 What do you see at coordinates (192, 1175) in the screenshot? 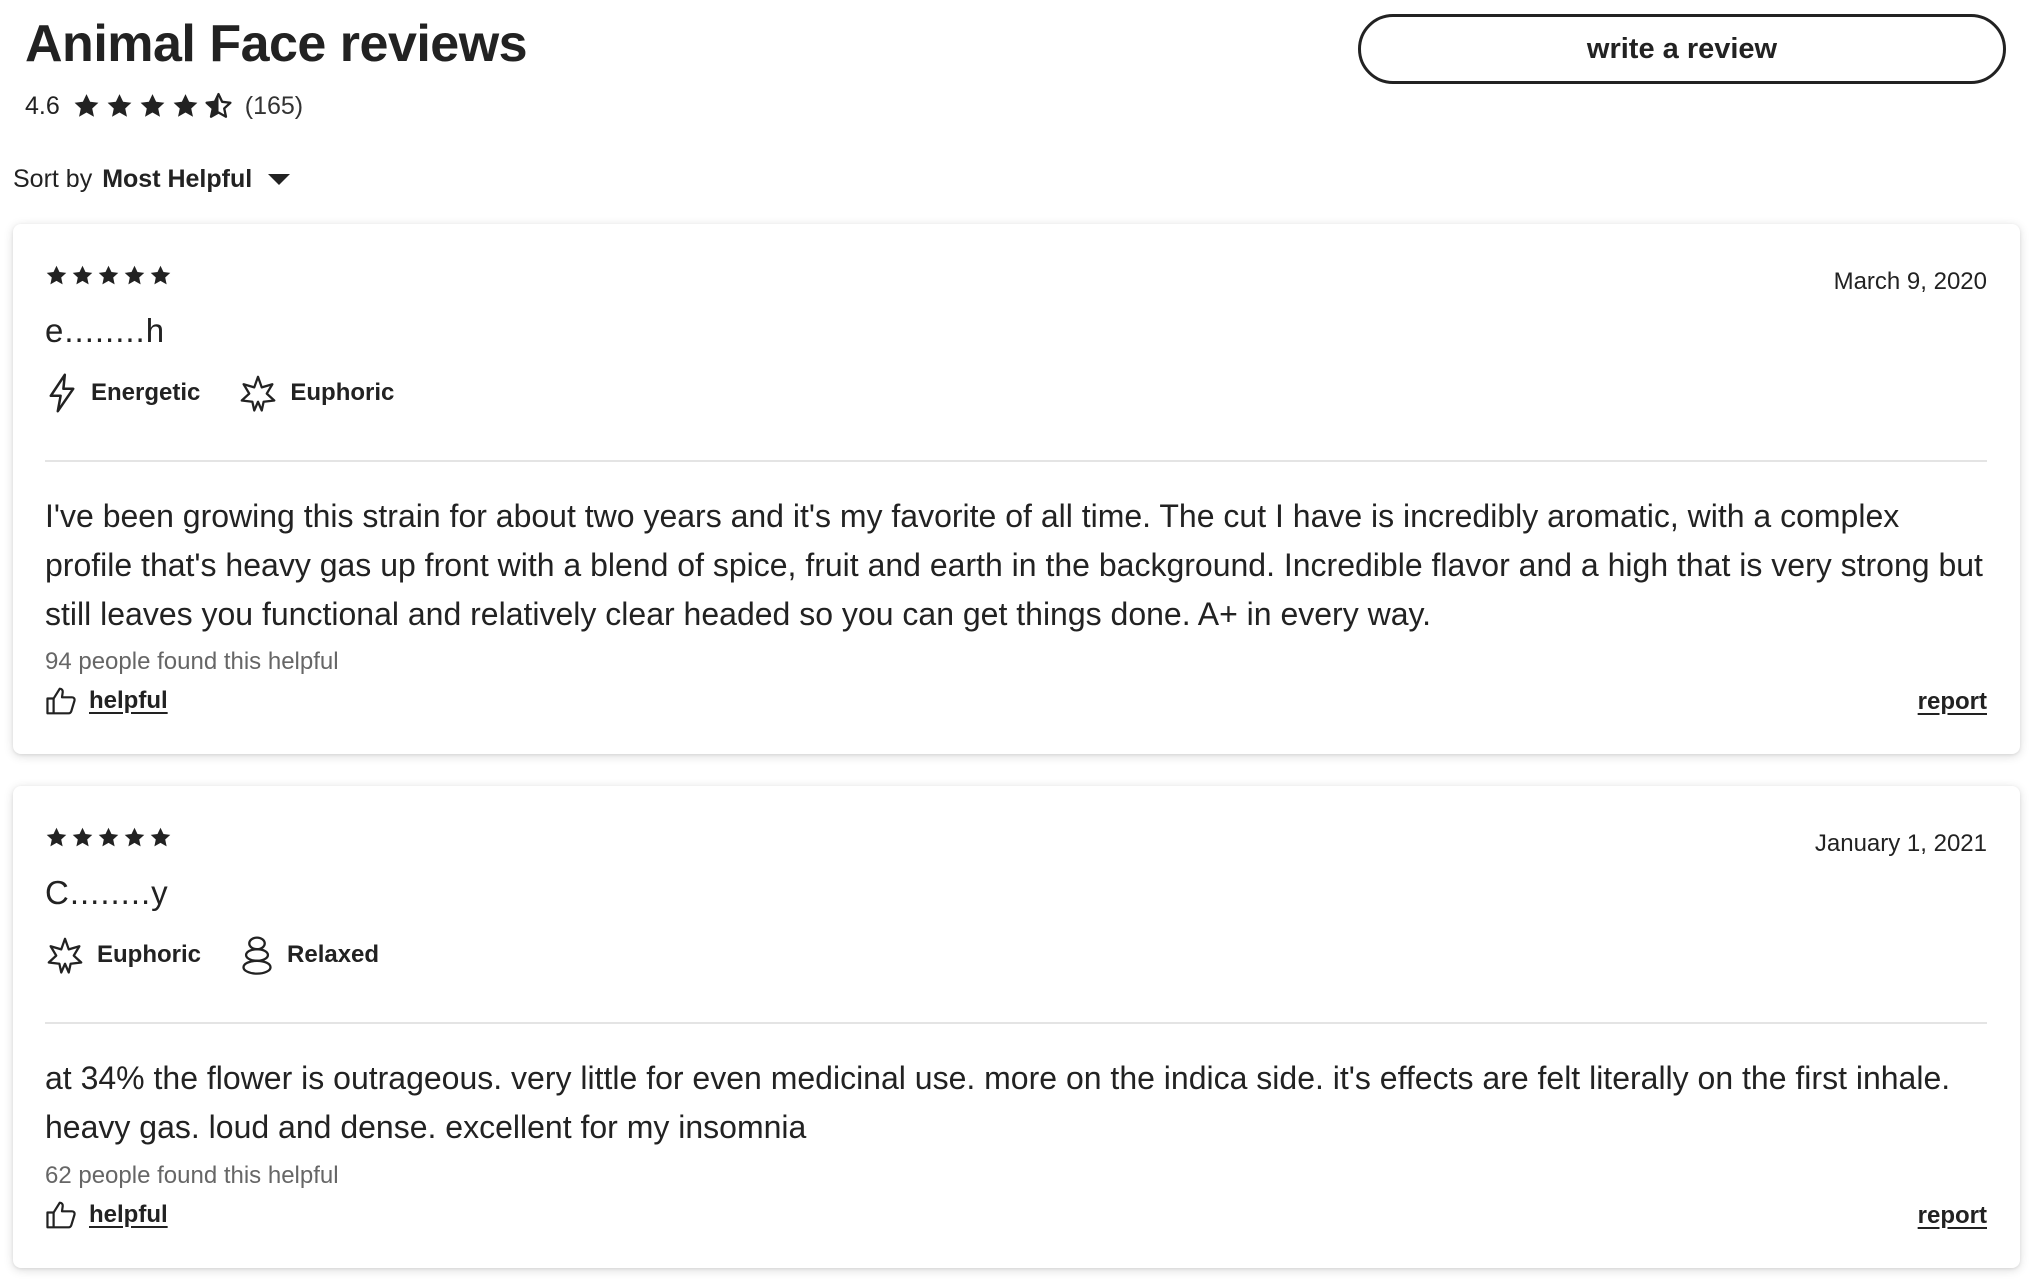
I see `helpful-count: 62 people found this helpful` at bounding box center [192, 1175].